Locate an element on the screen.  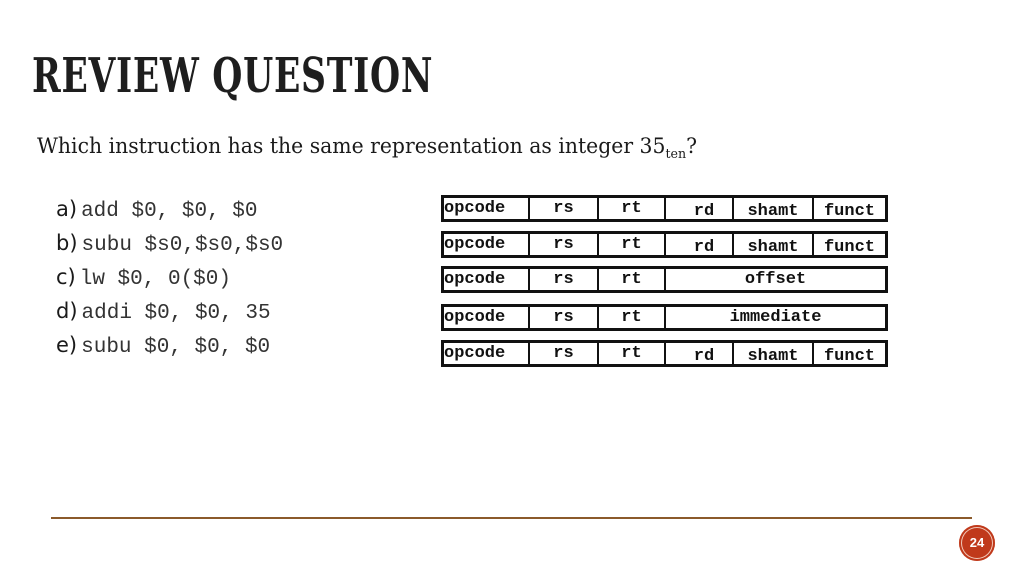
answer-letter: a) is located at coordinates (67, 209).